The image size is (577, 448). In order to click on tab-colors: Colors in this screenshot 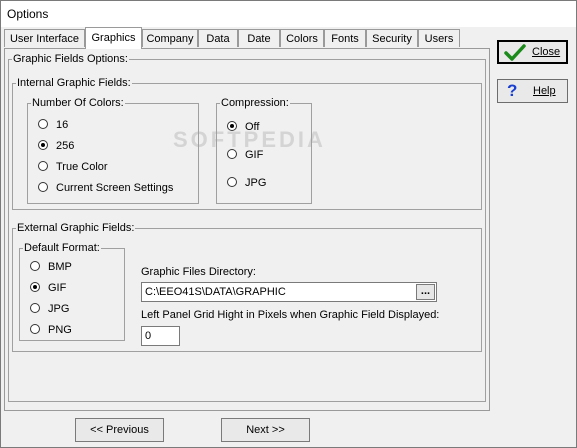, I will do `click(302, 38)`.